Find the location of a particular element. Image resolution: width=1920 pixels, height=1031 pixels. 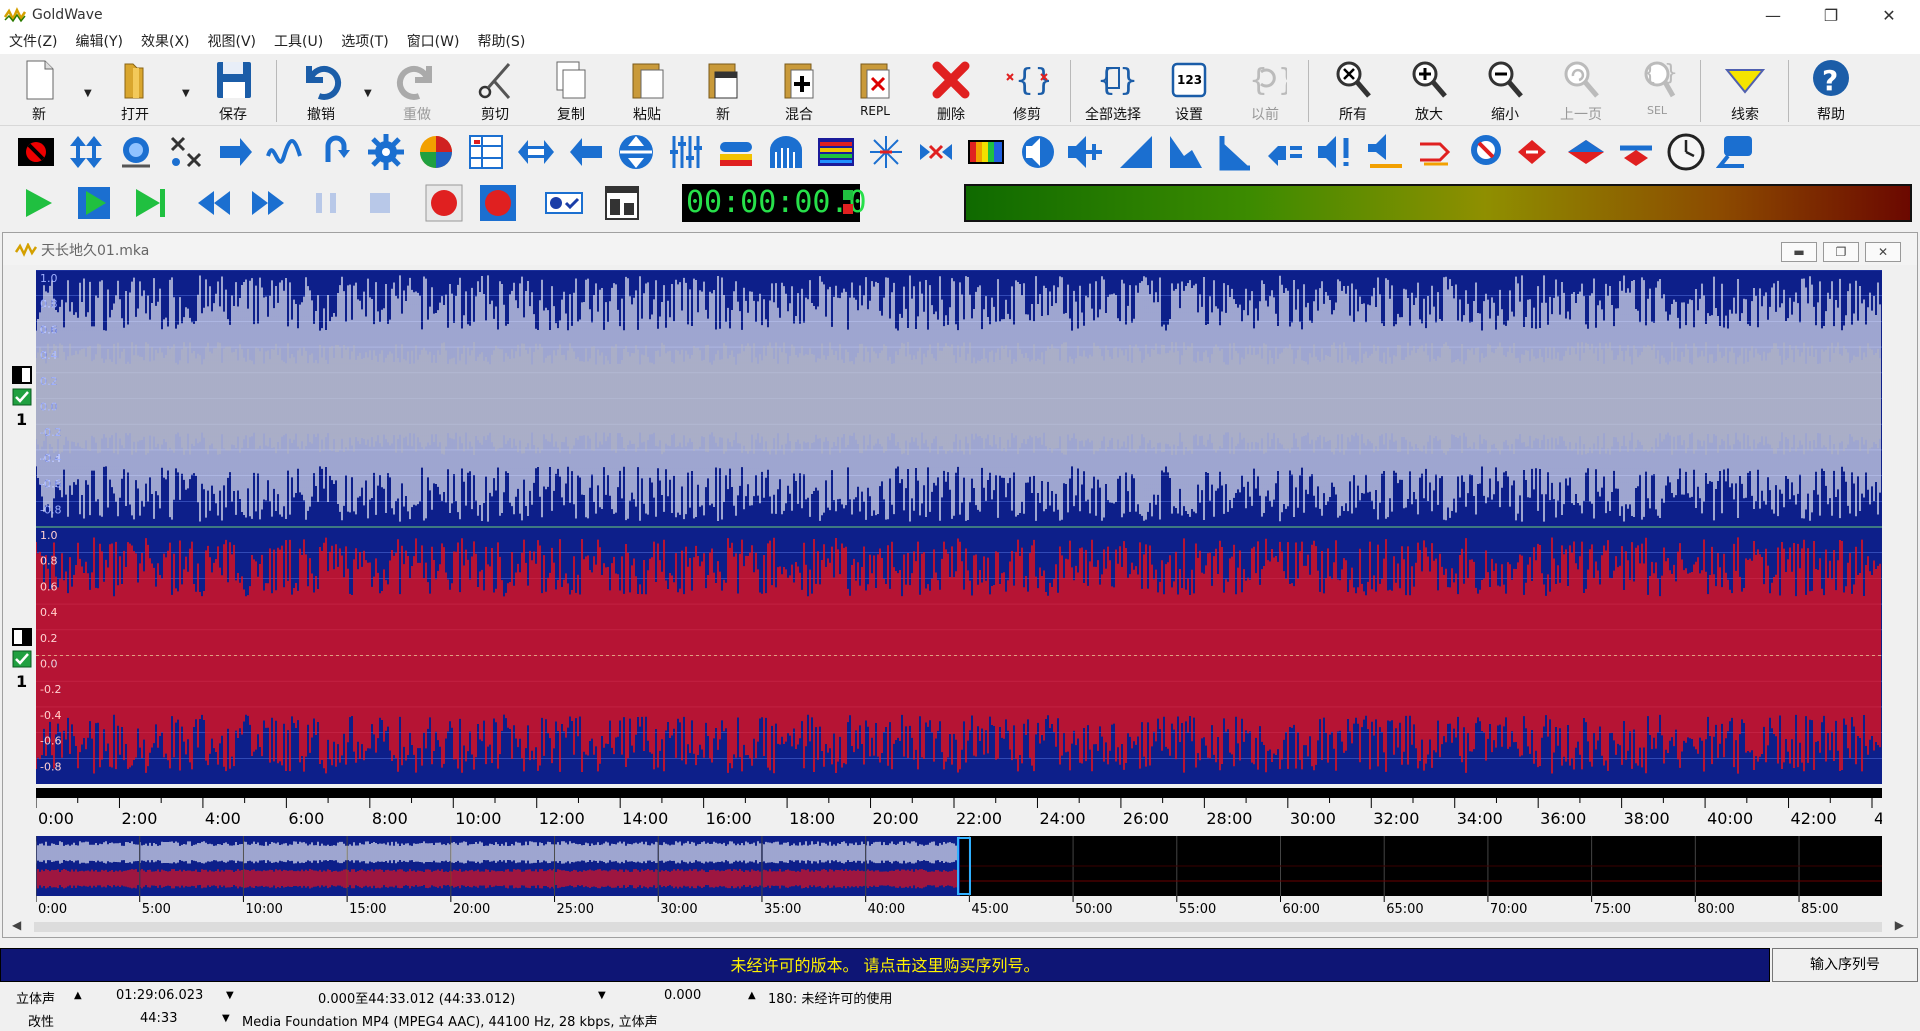

doc-restore-button: ❐ is located at coordinates (1841, 252).